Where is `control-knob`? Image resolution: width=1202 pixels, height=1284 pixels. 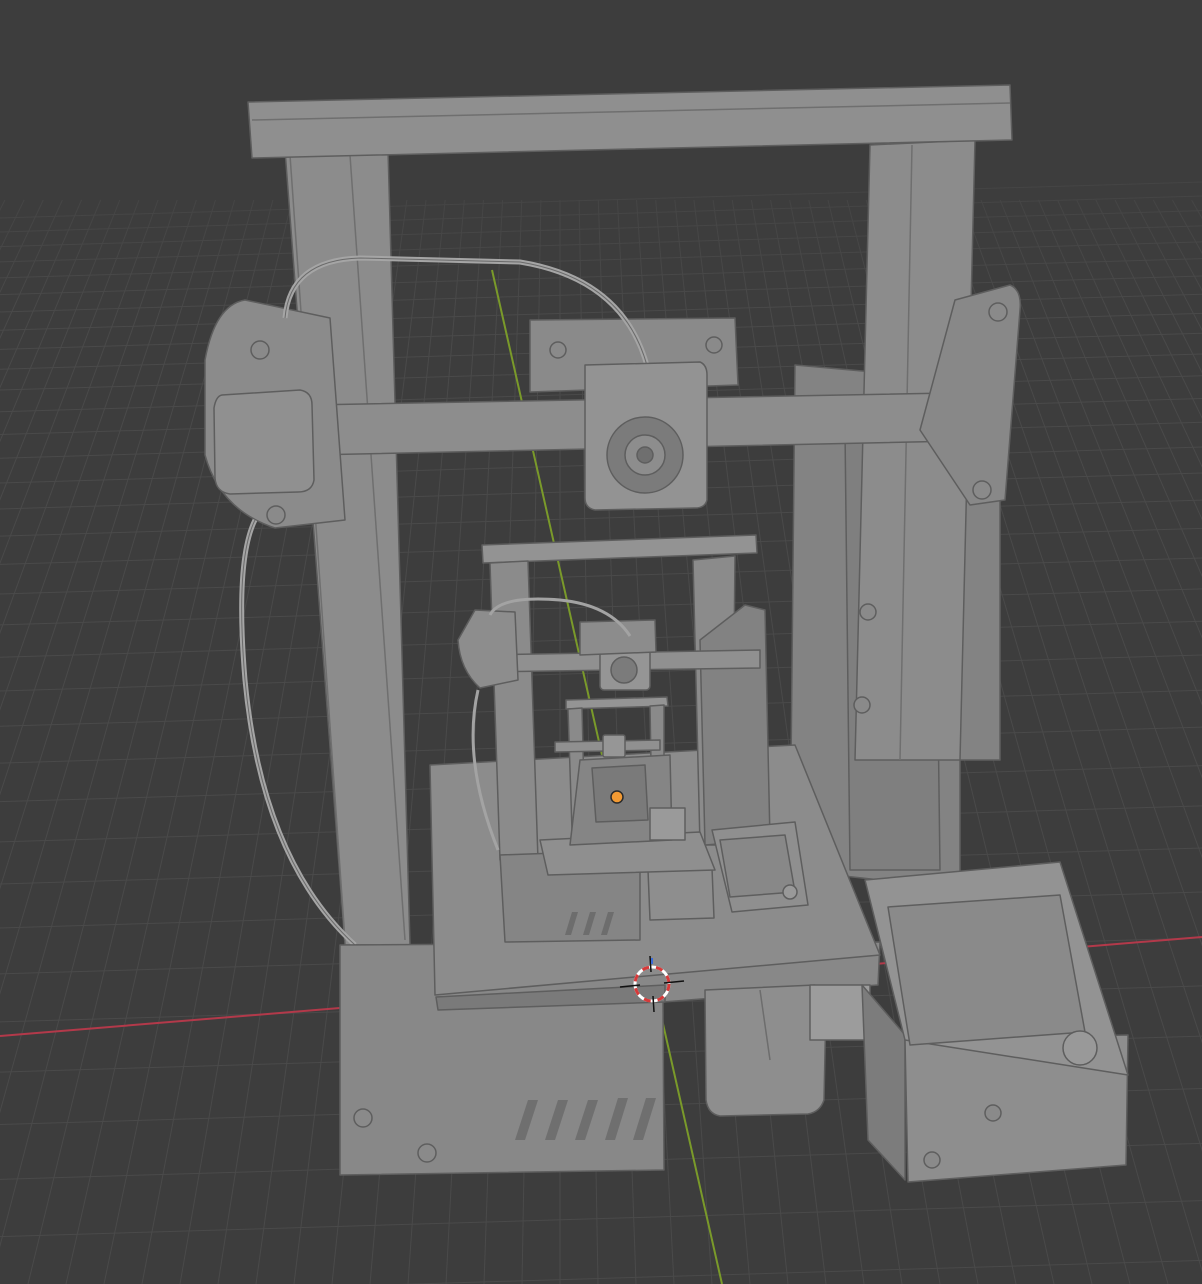
control-knob is located at coordinates (1080, 1048).